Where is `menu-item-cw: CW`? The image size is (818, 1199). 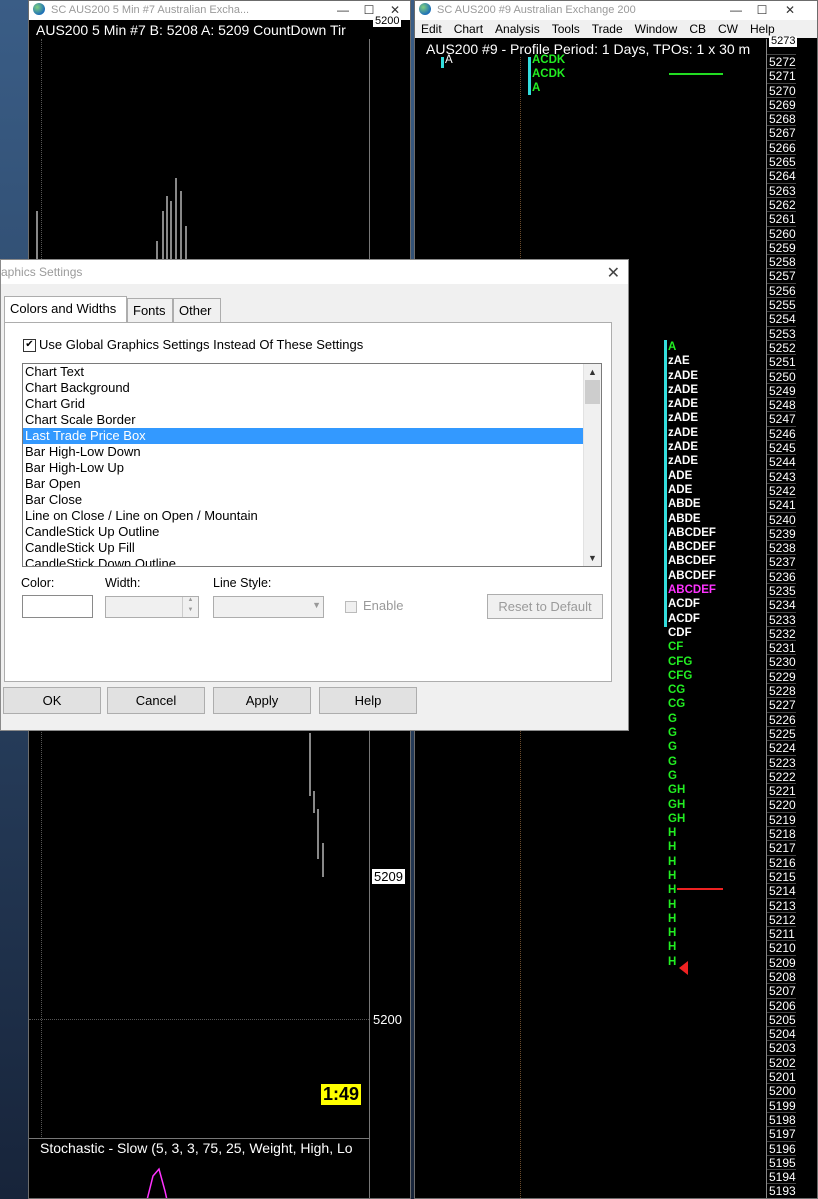
menu-item-cw: CW is located at coordinates (728, 29).